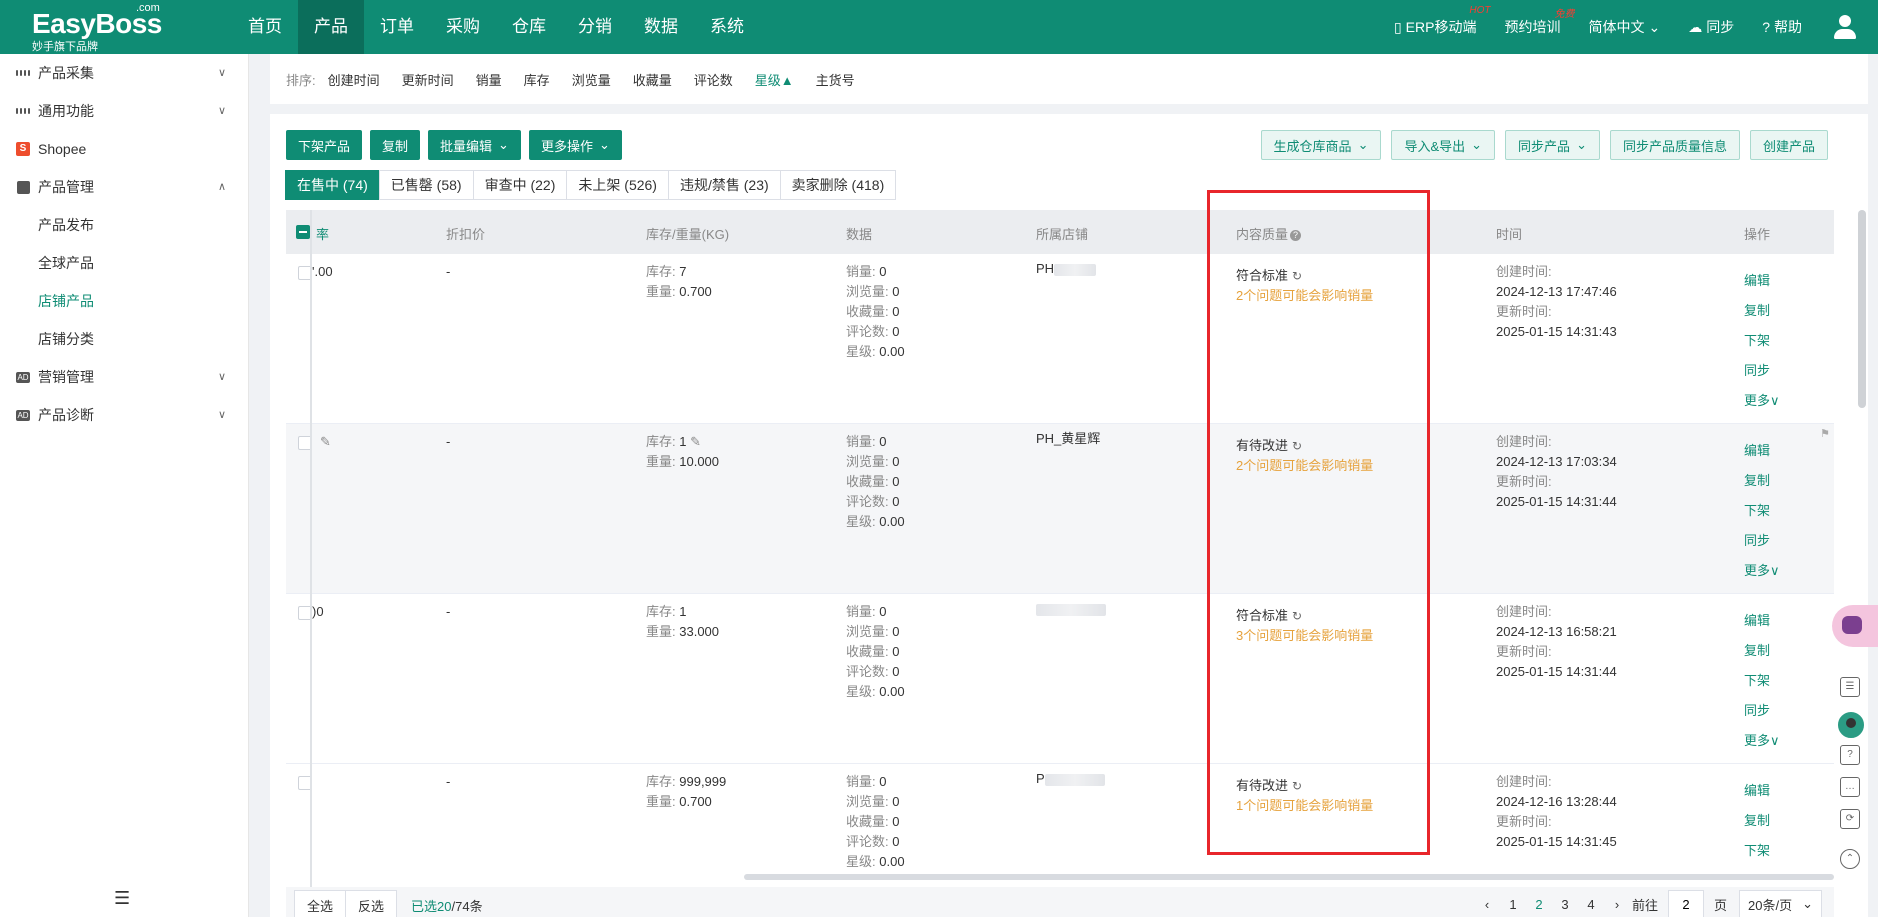 The image size is (1878, 917). I want to click on import-export-button: 导入&导出 ⌄, so click(1443, 145).